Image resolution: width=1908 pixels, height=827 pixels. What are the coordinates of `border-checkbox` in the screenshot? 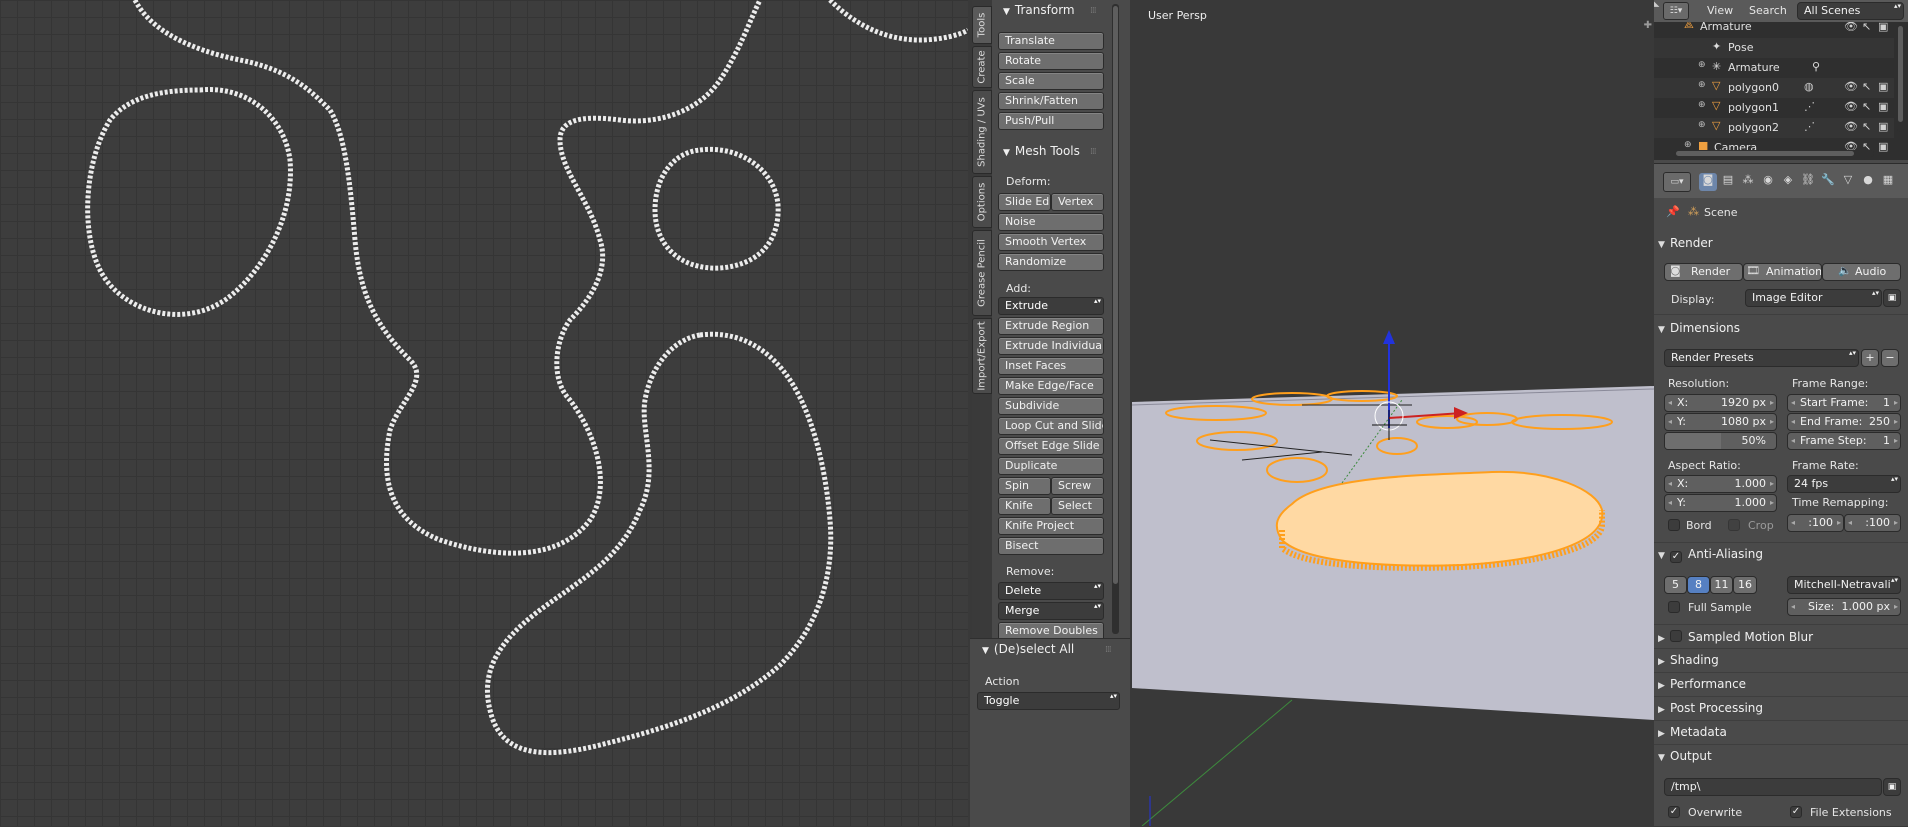 It's located at (1674, 525).